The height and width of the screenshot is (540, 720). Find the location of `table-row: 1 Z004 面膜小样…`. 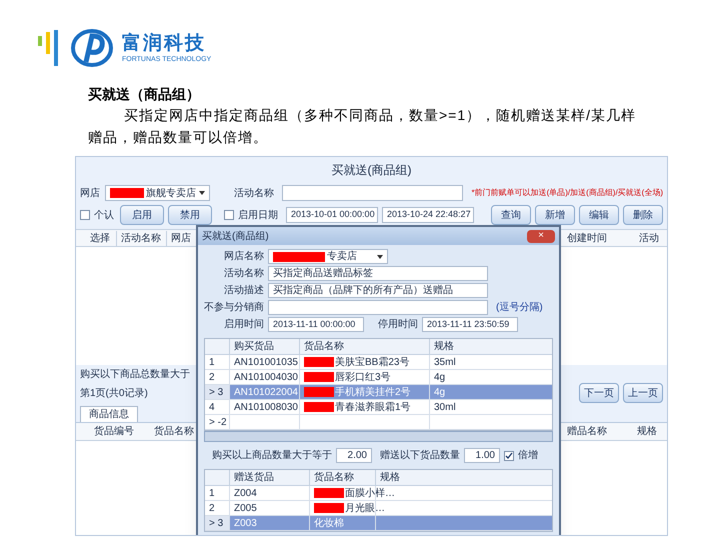

table-row: 1 Z004 面膜小样… is located at coordinates (378, 493).